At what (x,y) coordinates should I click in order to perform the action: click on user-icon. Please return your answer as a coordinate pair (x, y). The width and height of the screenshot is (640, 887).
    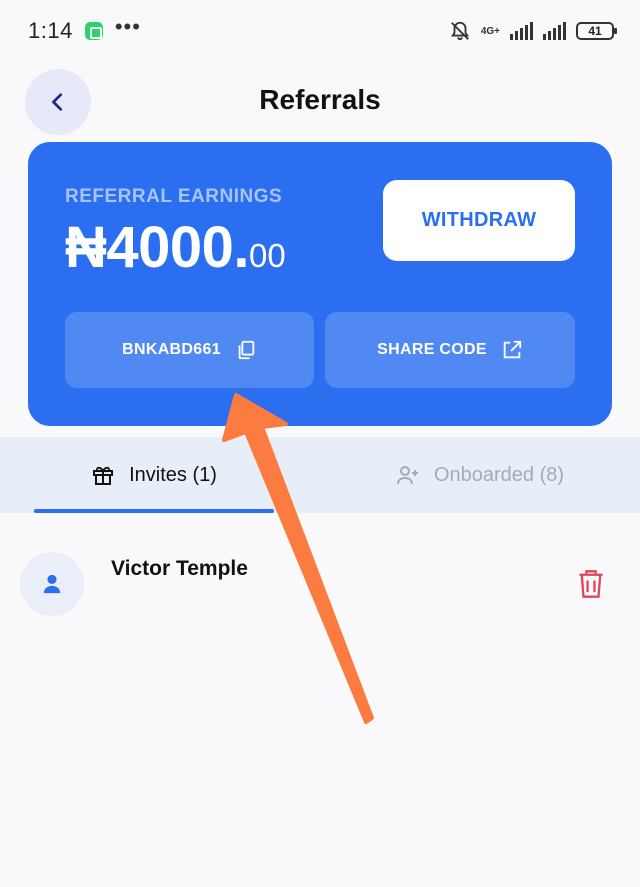
    Looking at the image, I should click on (52, 584).